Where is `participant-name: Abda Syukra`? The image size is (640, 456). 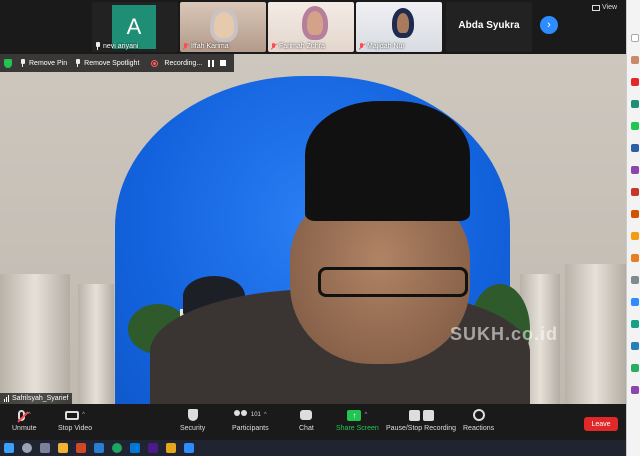
participant-name: Abda Syukra is located at coordinates (489, 25).